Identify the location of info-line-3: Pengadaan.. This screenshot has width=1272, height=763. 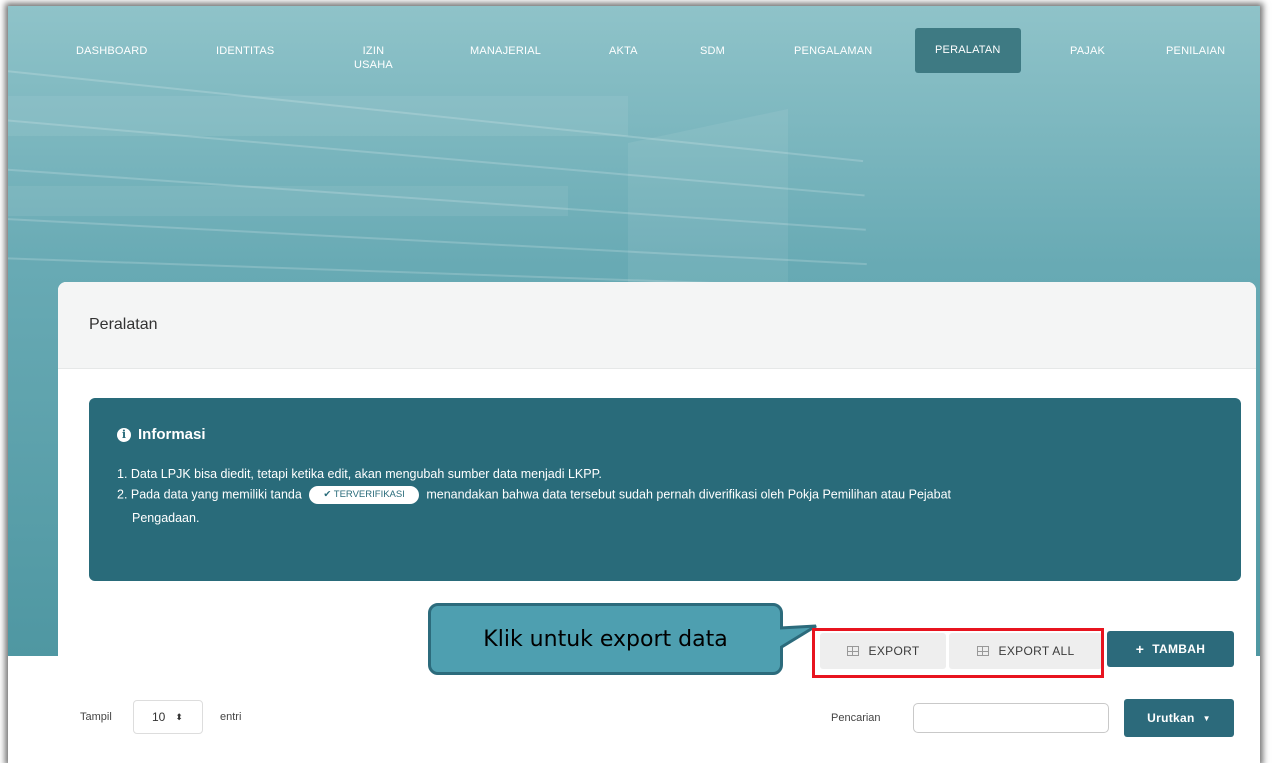
(166, 518).